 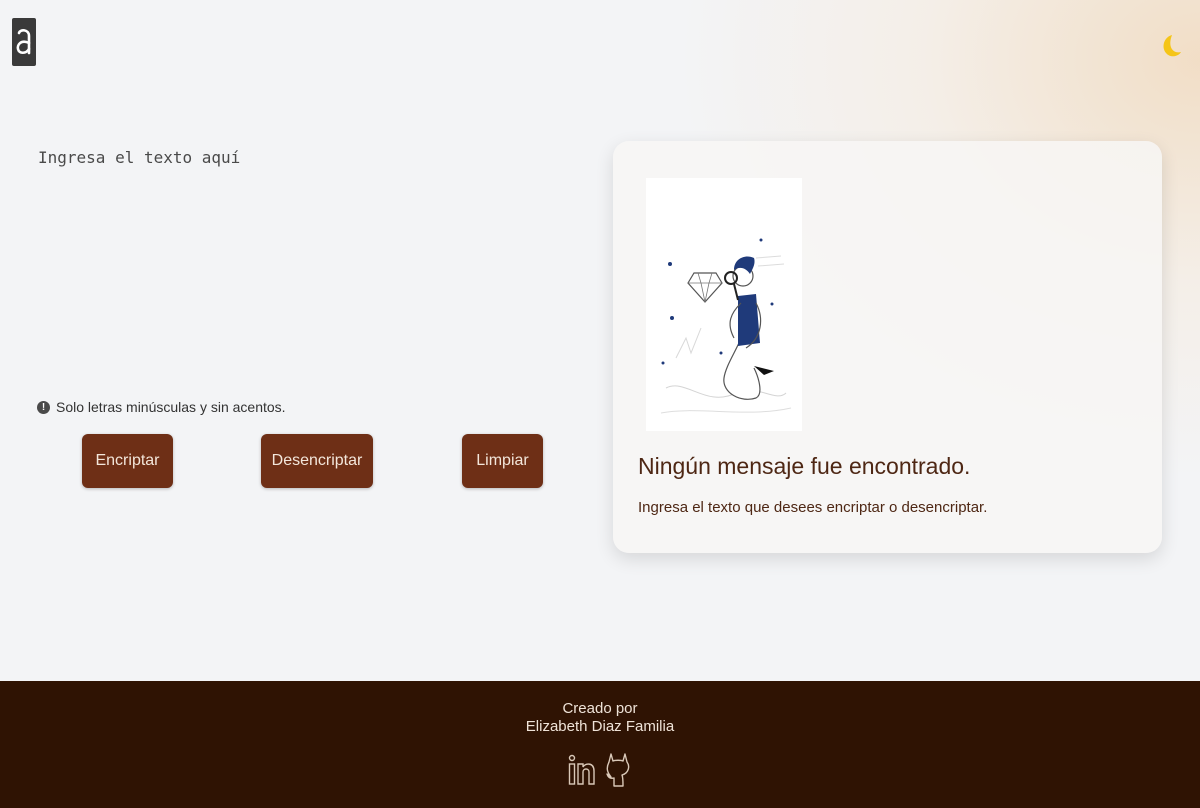 I want to click on footer-author: Elizabeth Diaz Familia, so click(x=600, y=726).